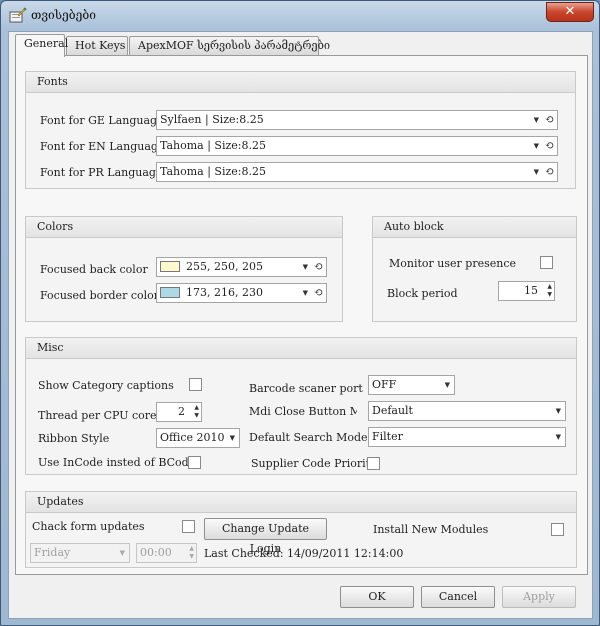  I want to click on cancel-button: Cancel, so click(458, 597).